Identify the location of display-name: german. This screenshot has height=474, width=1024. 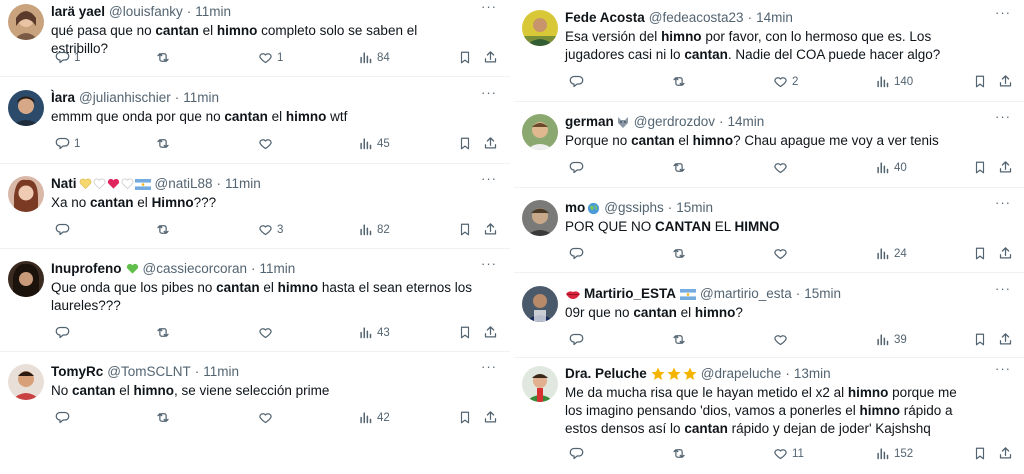
(589, 122).